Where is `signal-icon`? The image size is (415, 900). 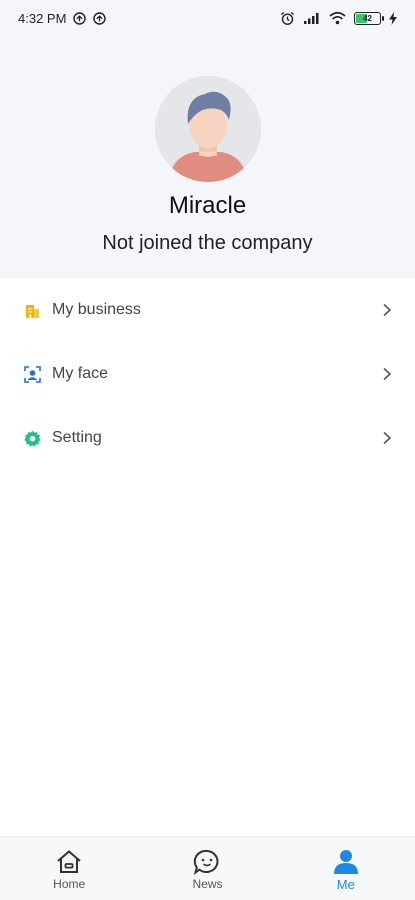
signal-icon is located at coordinates (312, 18).